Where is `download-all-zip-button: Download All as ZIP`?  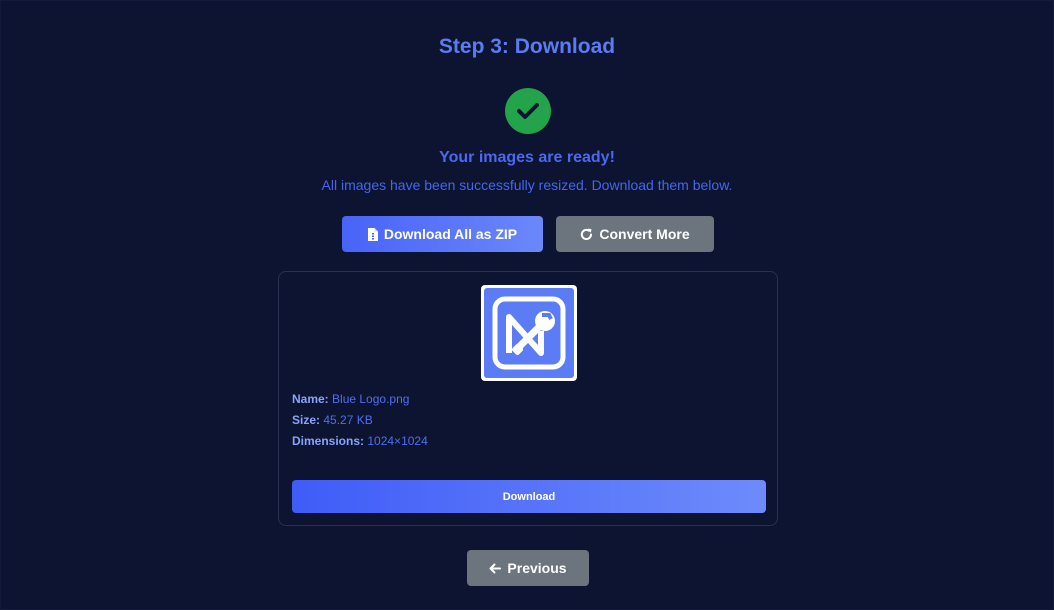 download-all-zip-button: Download All as ZIP is located at coordinates (442, 234).